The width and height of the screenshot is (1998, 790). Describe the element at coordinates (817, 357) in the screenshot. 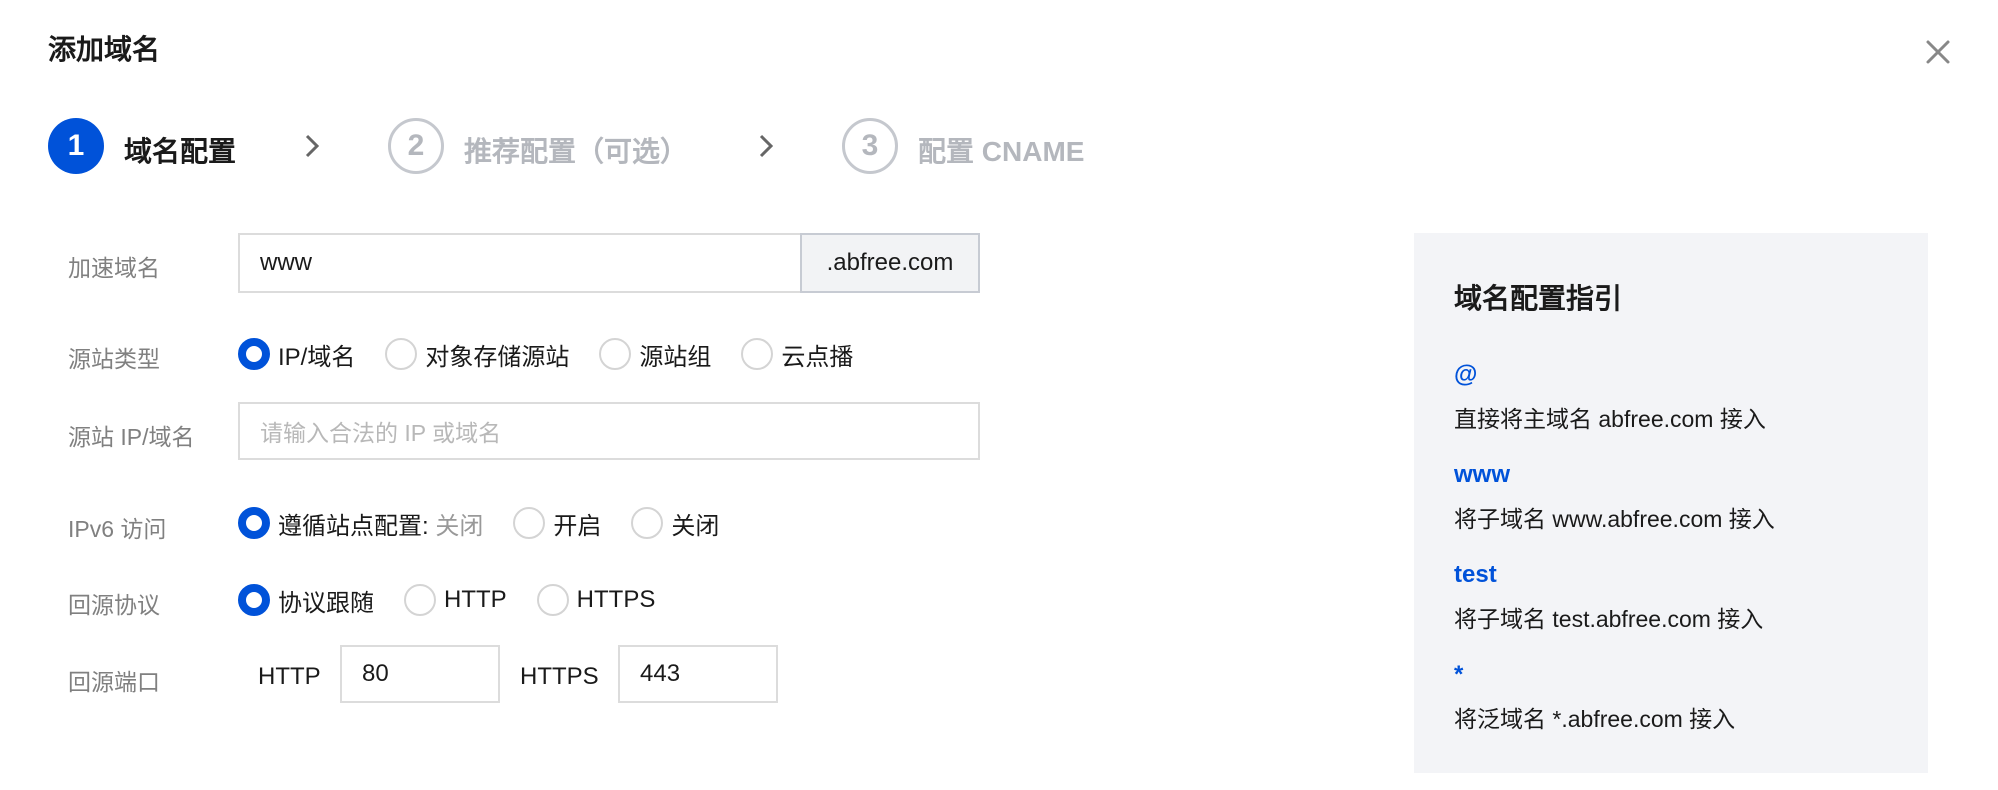

I see `radio-label: 云点播` at that location.